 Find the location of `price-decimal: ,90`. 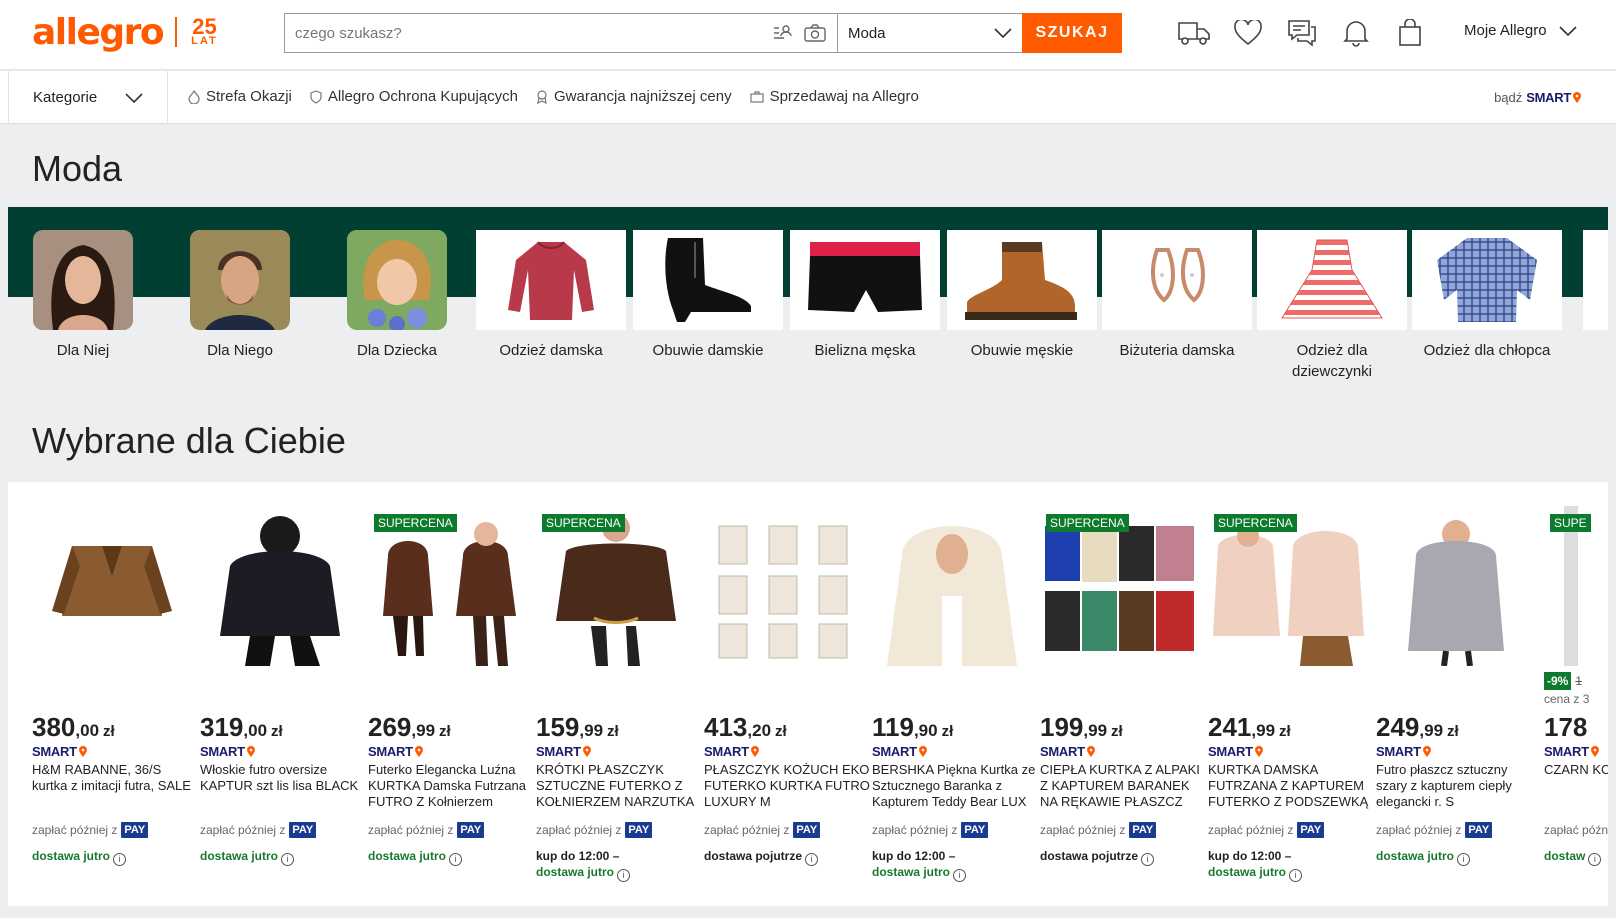

price-decimal: ,90 is located at coordinates (925, 730).